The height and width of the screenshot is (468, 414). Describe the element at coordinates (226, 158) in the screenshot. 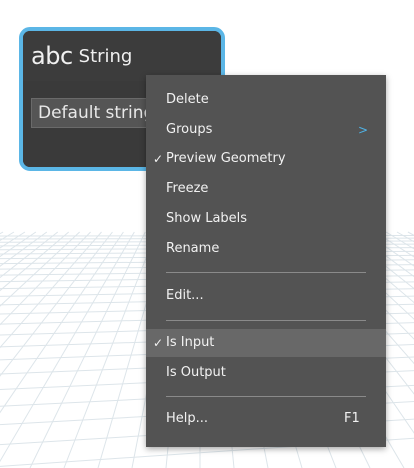

I see `menu-item-label: Preview Geometry` at that location.